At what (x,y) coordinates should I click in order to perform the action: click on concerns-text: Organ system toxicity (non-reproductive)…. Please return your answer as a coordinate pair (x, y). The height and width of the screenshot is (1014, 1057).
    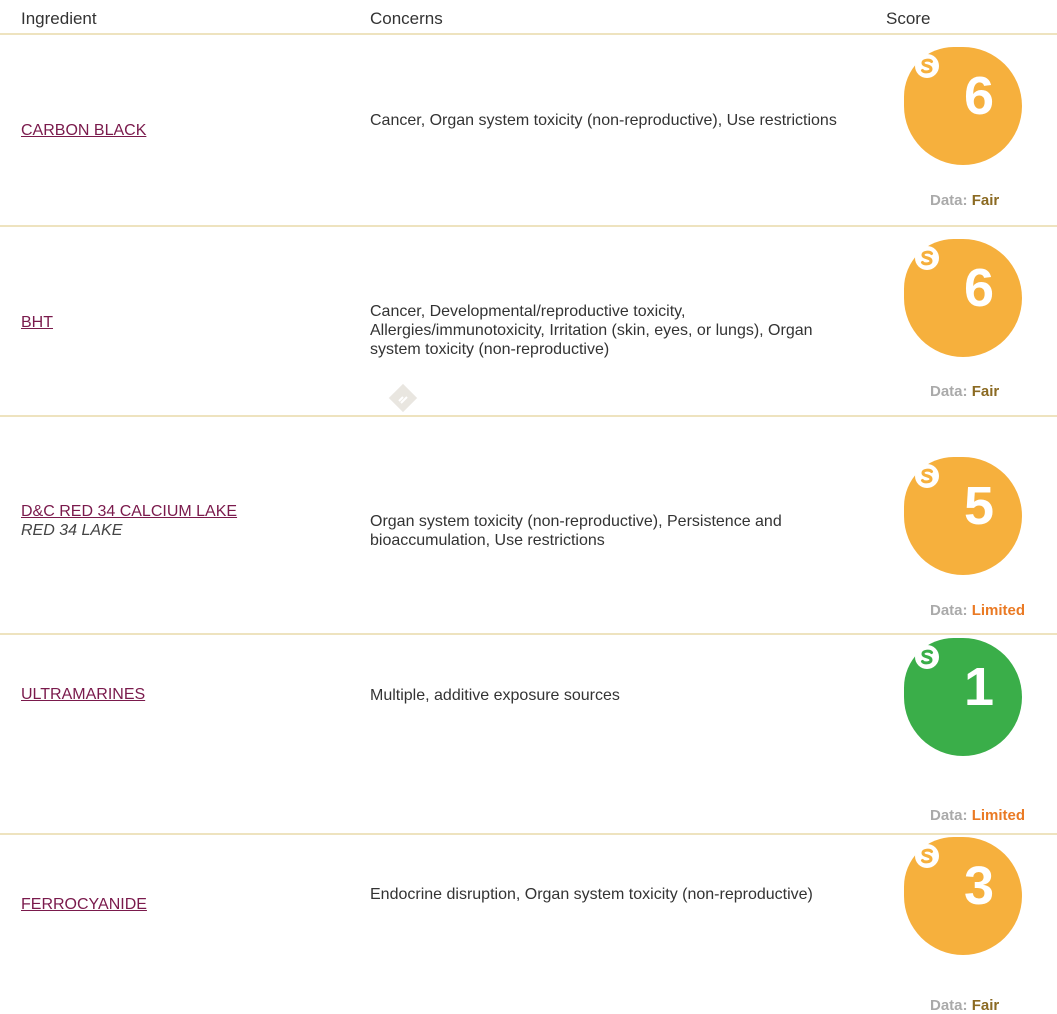
    Looking at the image, I should click on (576, 531).